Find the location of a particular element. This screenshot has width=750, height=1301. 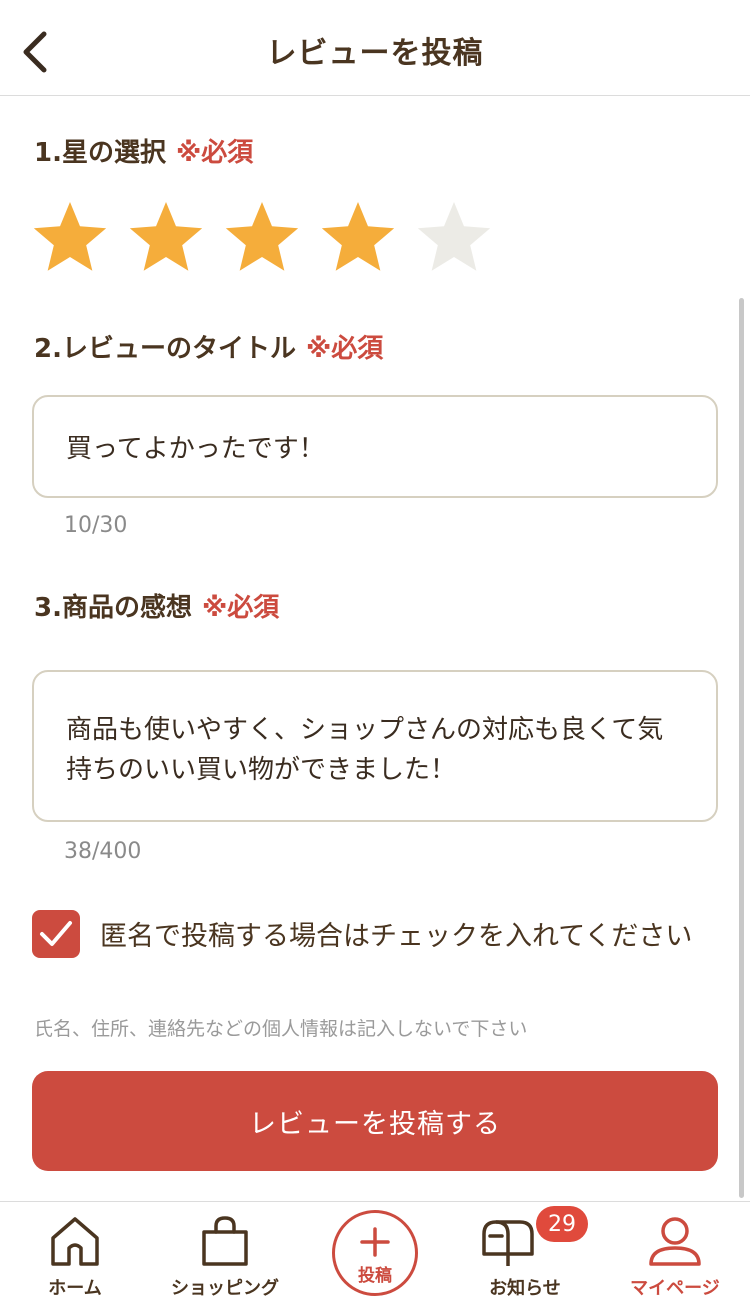

review-comment-textarea: 商品も使いやすく、ショップさんの対応も良くて気持ちのいい買い物ができました！ is located at coordinates (375, 746).